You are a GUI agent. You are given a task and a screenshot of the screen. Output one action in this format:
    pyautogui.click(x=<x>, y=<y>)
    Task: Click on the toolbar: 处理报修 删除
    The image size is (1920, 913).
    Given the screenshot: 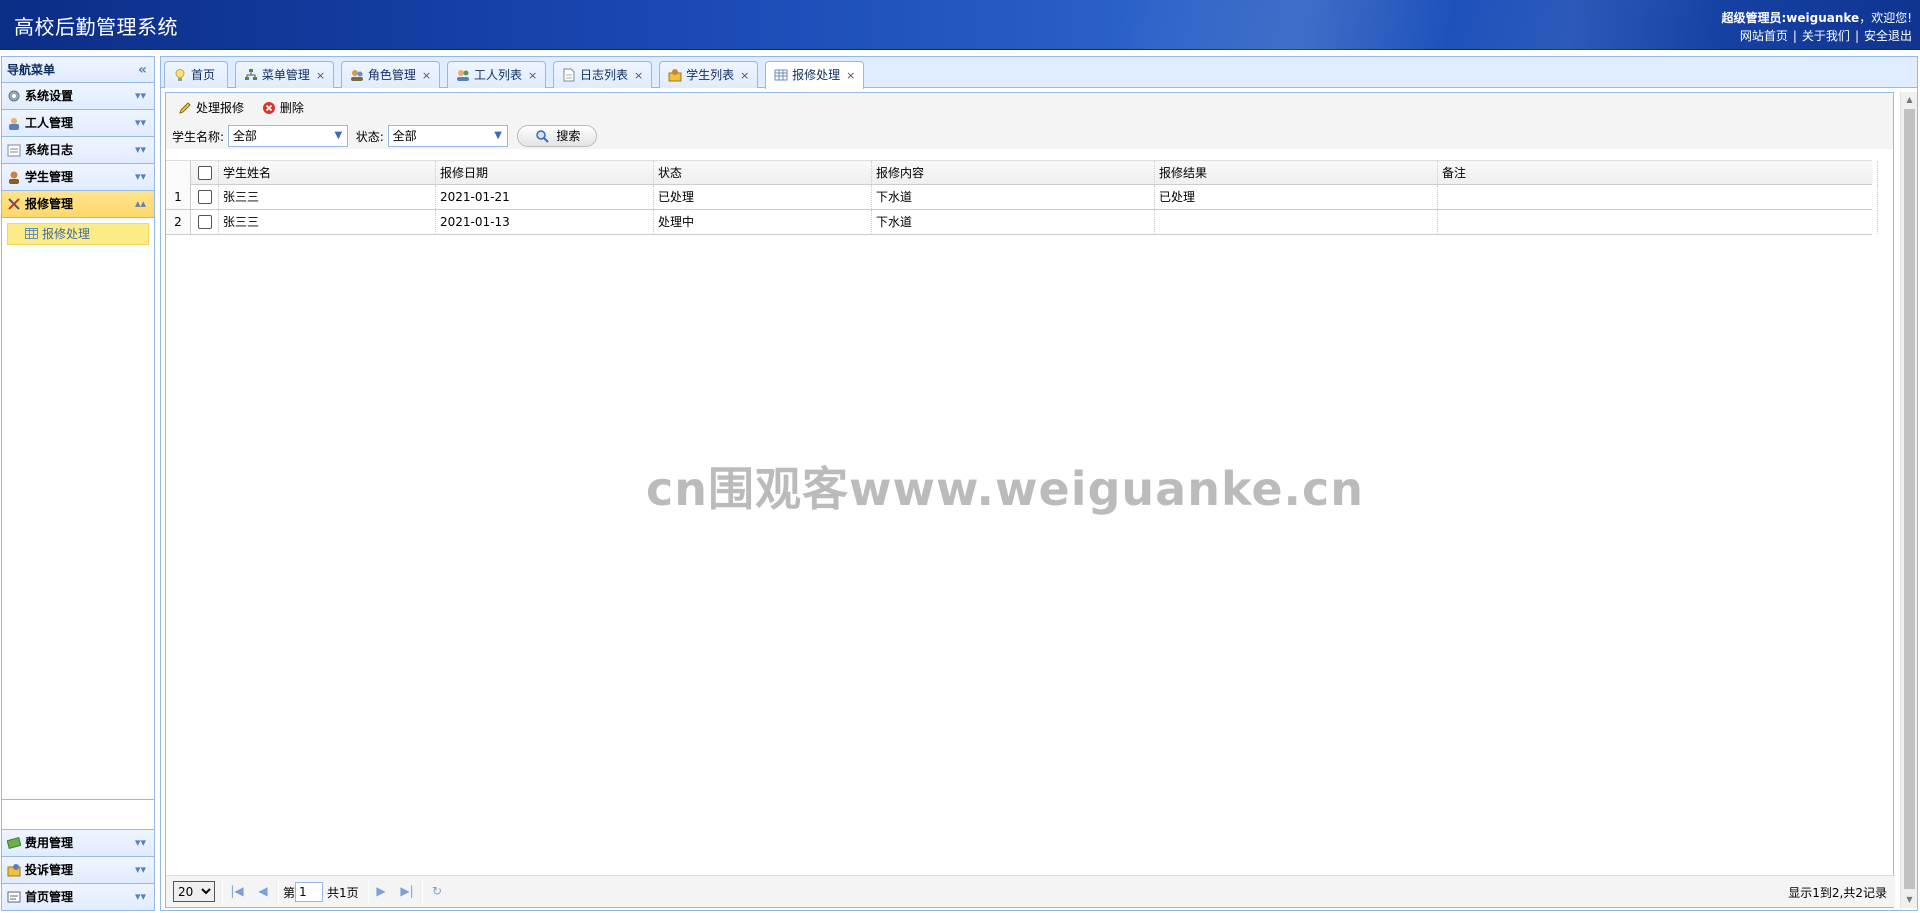 What is the action you would take?
    pyautogui.click(x=1029, y=108)
    